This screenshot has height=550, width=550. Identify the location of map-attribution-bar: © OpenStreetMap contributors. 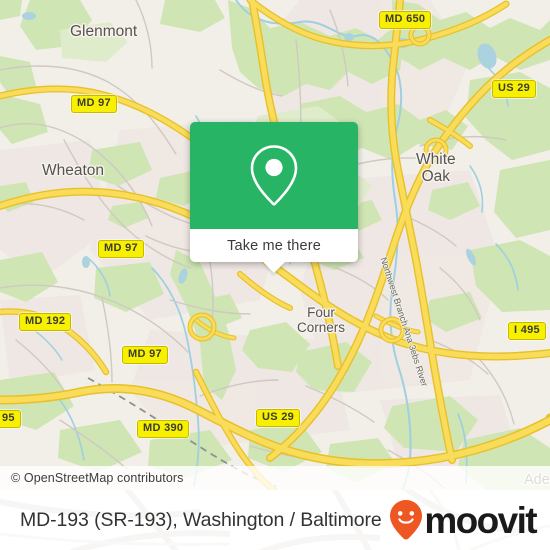
(275, 478).